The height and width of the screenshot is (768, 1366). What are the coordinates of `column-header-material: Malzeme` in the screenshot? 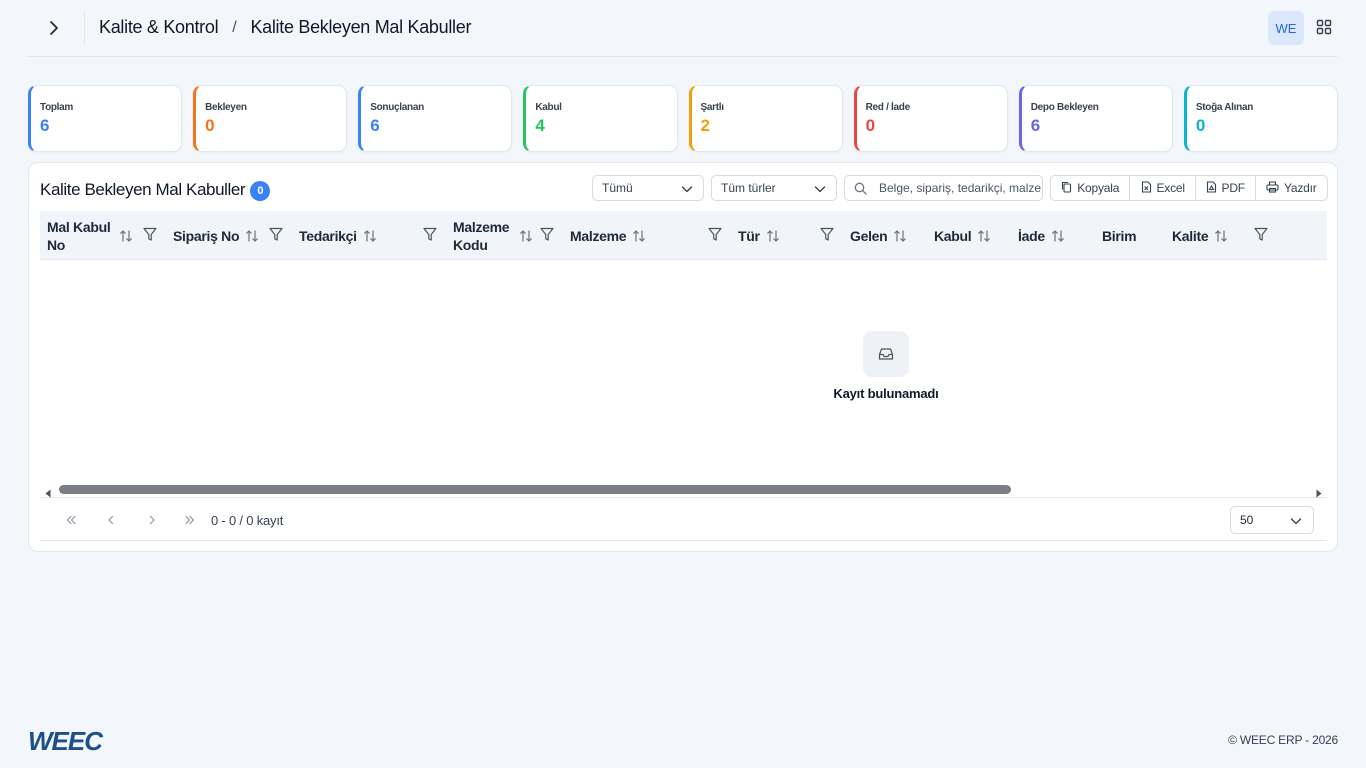 It's located at (608, 235).